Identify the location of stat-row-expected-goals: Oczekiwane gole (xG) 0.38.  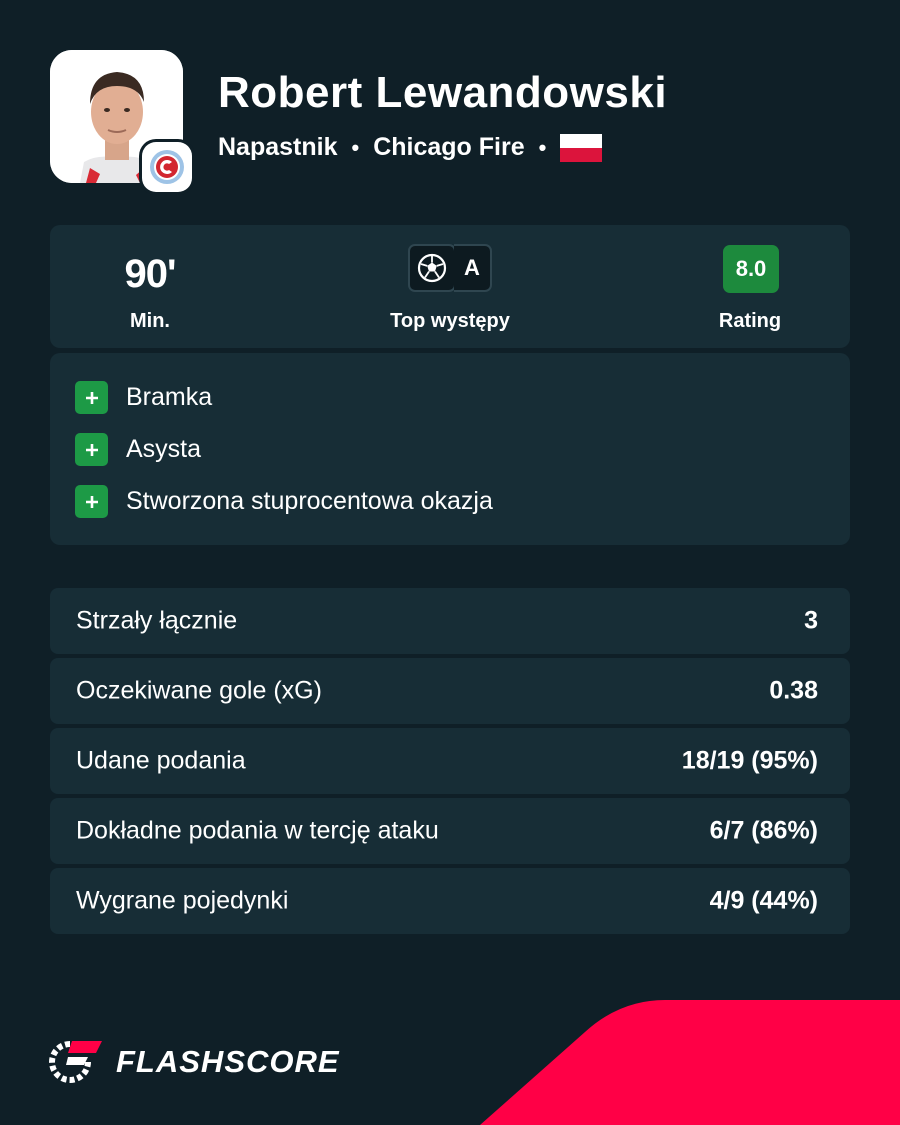
(450, 691).